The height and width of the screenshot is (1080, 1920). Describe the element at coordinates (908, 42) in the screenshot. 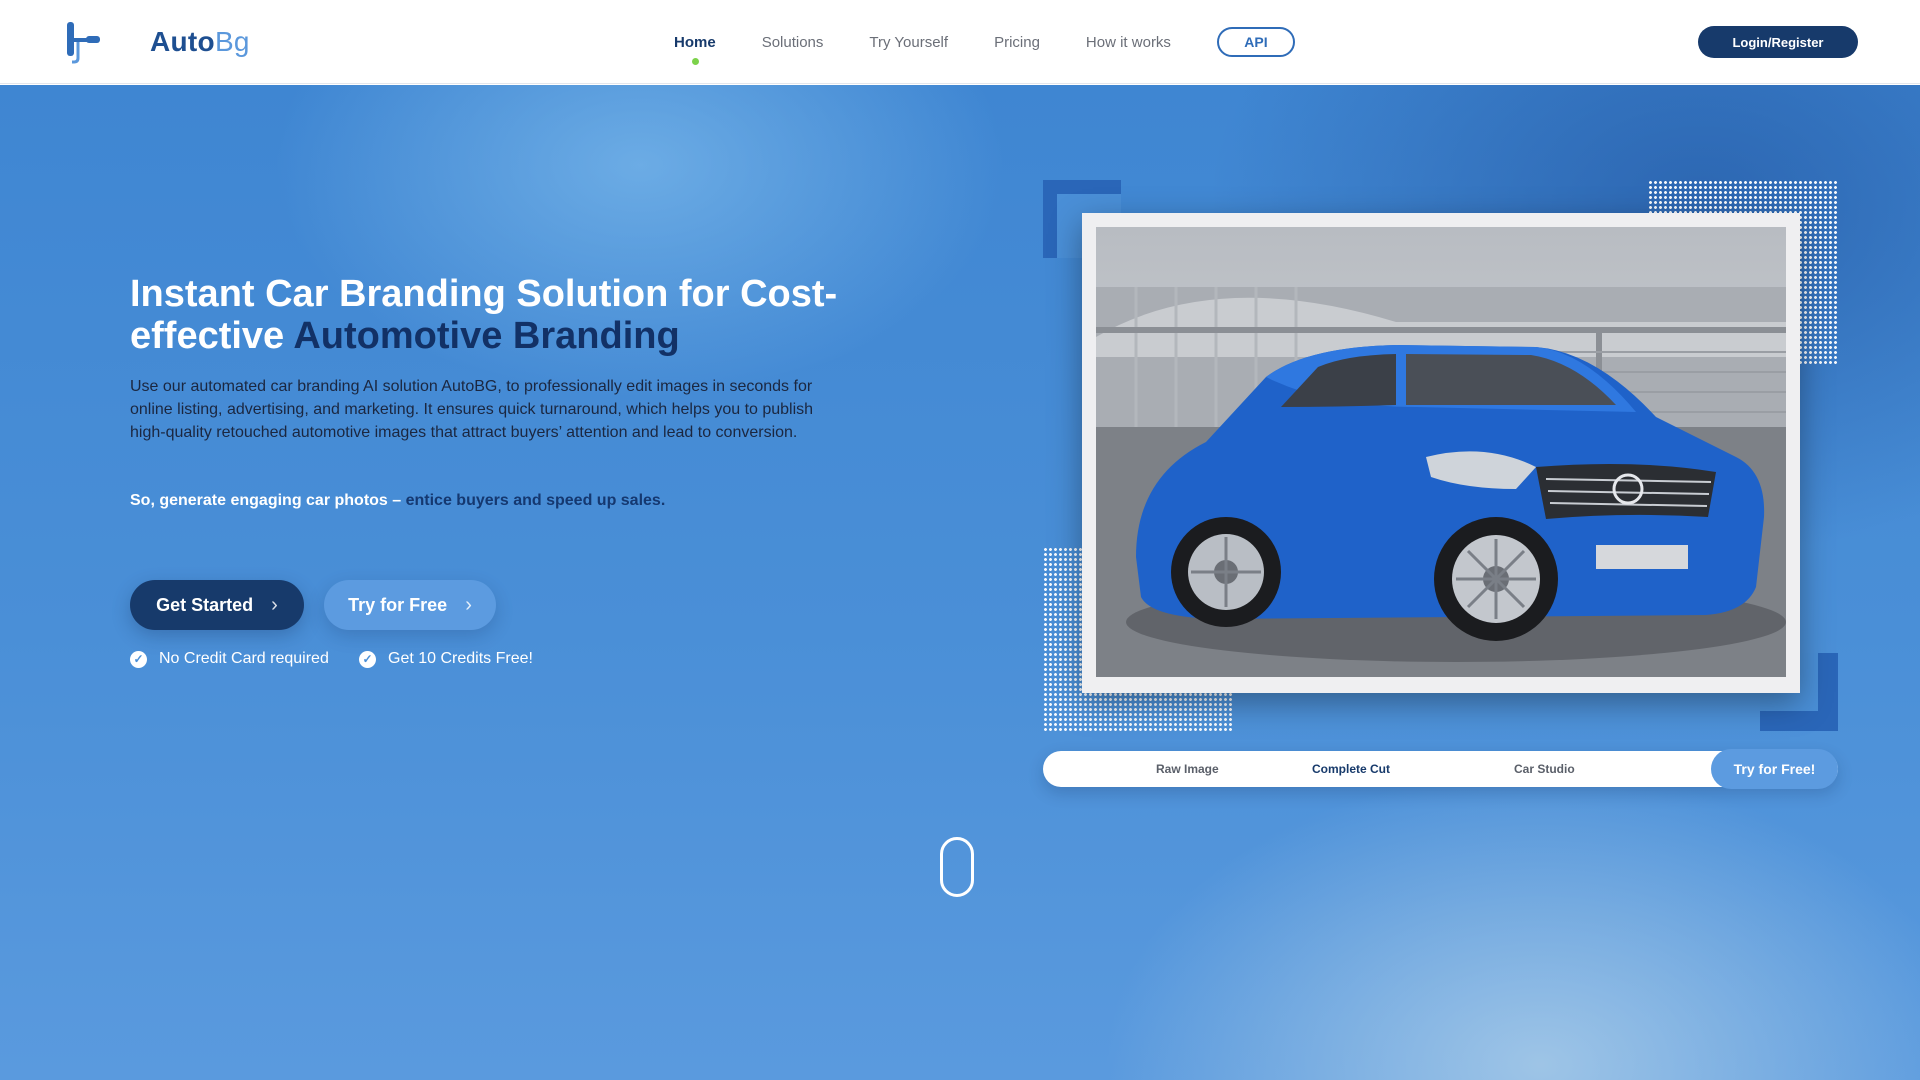

I see `nav-try-yourself: Try Yourself` at that location.